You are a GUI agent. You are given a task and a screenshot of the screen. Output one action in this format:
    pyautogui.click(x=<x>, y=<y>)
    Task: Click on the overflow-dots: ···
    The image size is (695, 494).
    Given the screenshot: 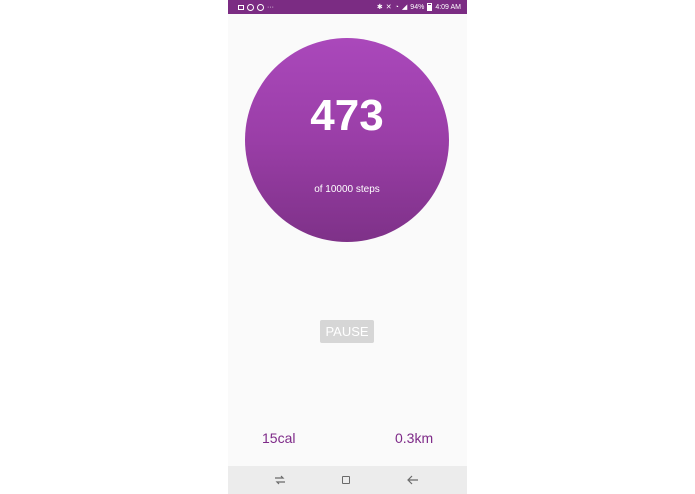 What is the action you would take?
    pyautogui.click(x=270, y=7)
    